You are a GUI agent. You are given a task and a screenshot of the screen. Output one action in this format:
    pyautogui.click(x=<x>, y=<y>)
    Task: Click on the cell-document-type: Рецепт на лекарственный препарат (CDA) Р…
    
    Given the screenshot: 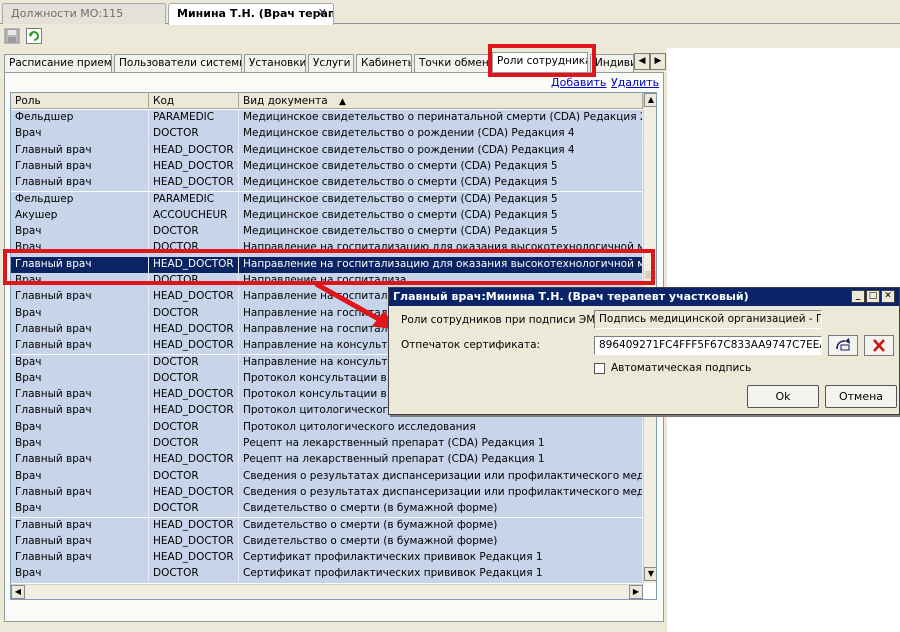 What is the action you would take?
    pyautogui.click(x=441, y=444)
    